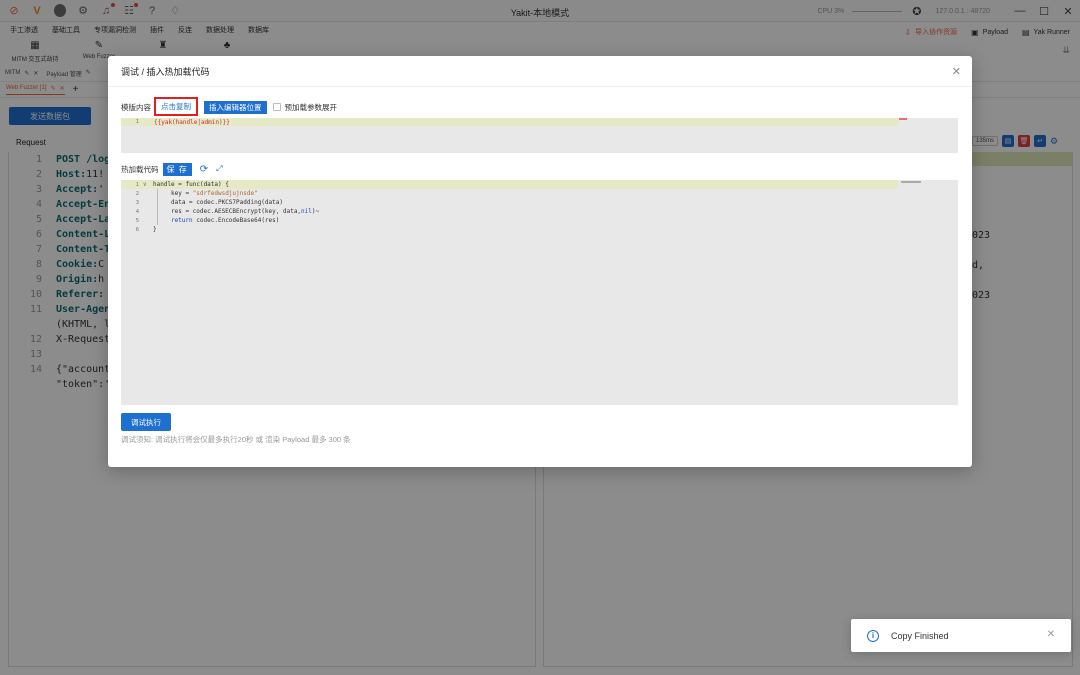  What do you see at coordinates (539, 229) in the screenshot?
I see `code-line: 6}` at bounding box center [539, 229].